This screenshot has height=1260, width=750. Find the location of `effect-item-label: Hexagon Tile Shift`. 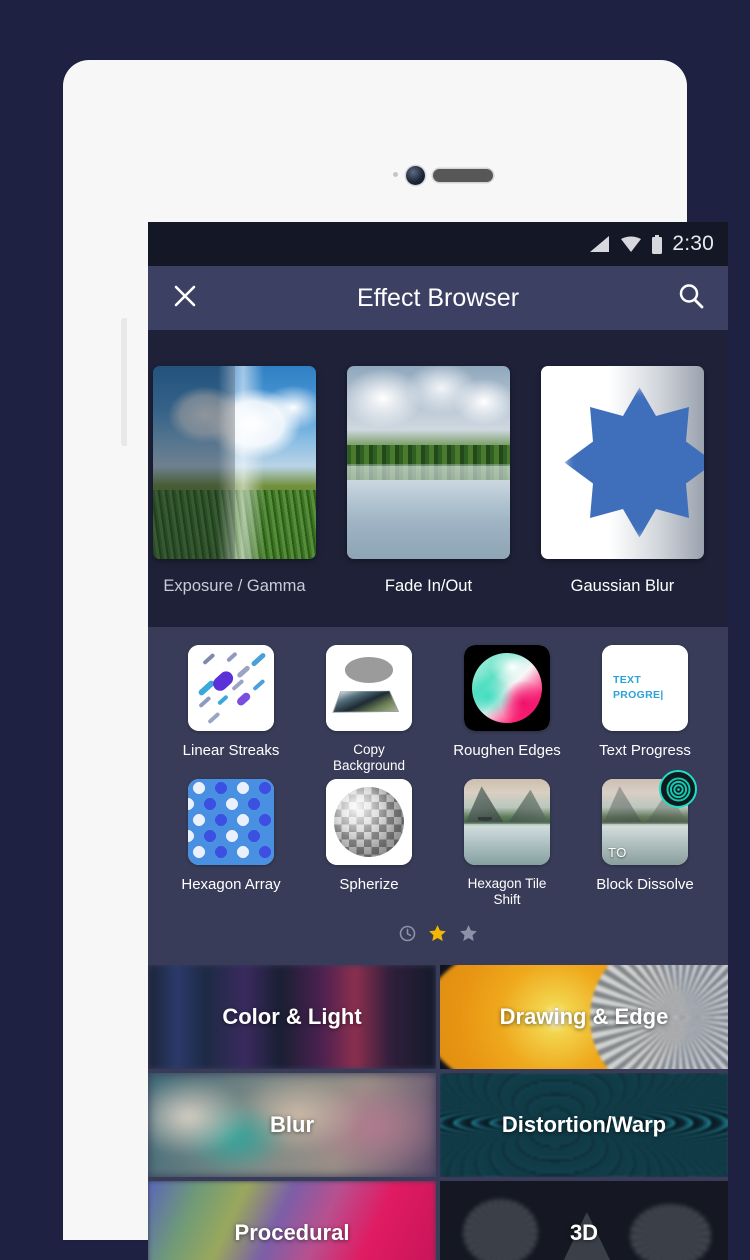

effect-item-label: Hexagon Tile Shift is located at coordinates (507, 891).